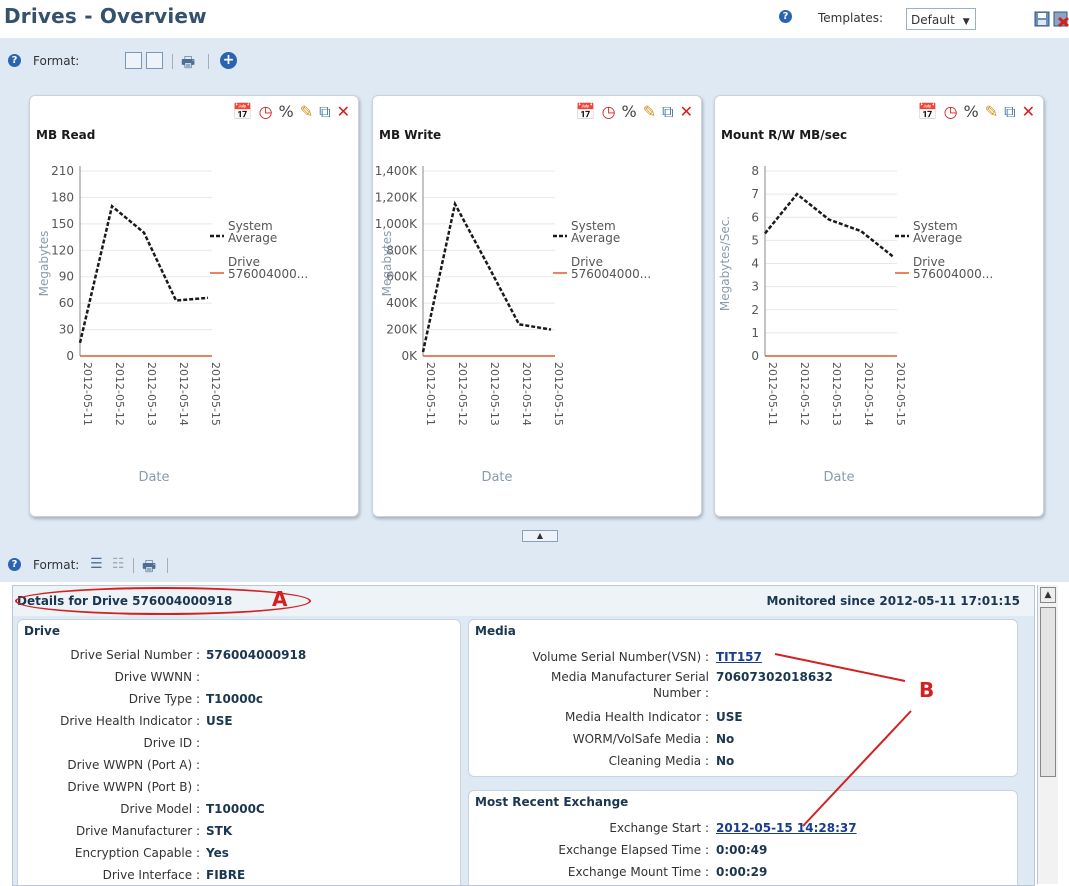 Image resolution: width=1069 pixels, height=886 pixels. I want to click on page-title: Drives - Overview, so click(105, 16).